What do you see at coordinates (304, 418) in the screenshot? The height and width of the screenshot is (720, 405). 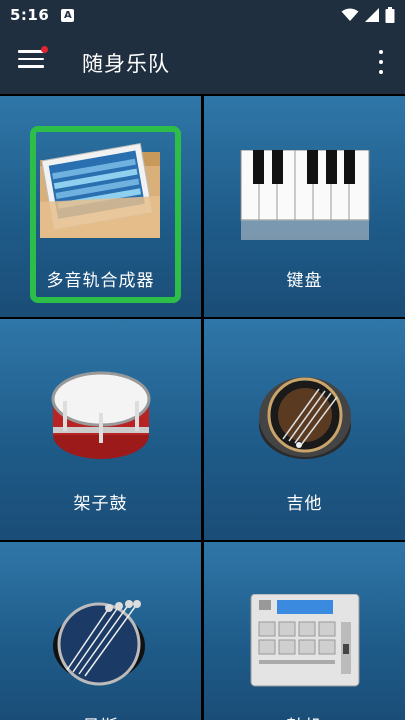 I see `guitar-icon` at bounding box center [304, 418].